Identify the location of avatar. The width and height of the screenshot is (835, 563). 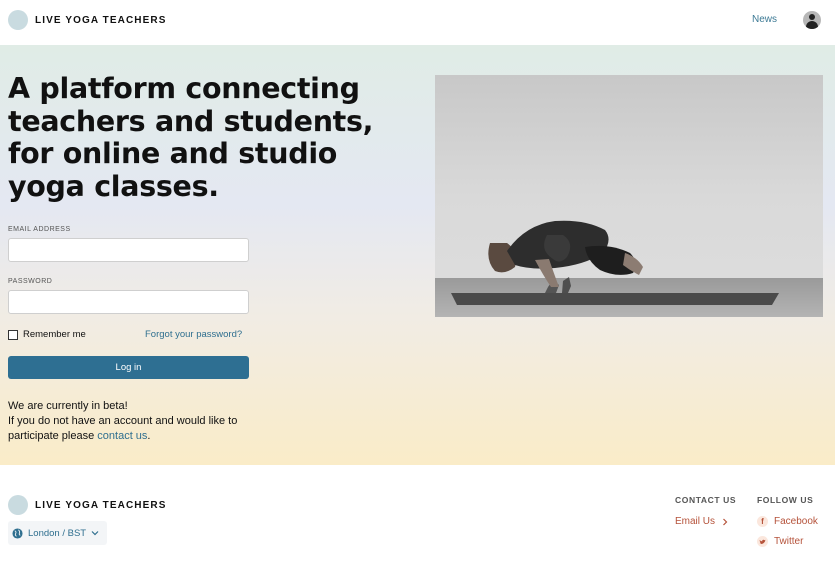
(812, 20).